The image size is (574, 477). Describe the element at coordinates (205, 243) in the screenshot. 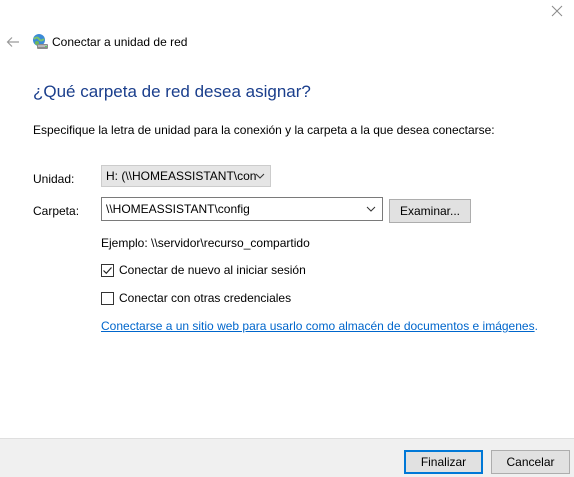

I see `example-text: Ejemplo: \\servidor\recurso_compartido` at that location.